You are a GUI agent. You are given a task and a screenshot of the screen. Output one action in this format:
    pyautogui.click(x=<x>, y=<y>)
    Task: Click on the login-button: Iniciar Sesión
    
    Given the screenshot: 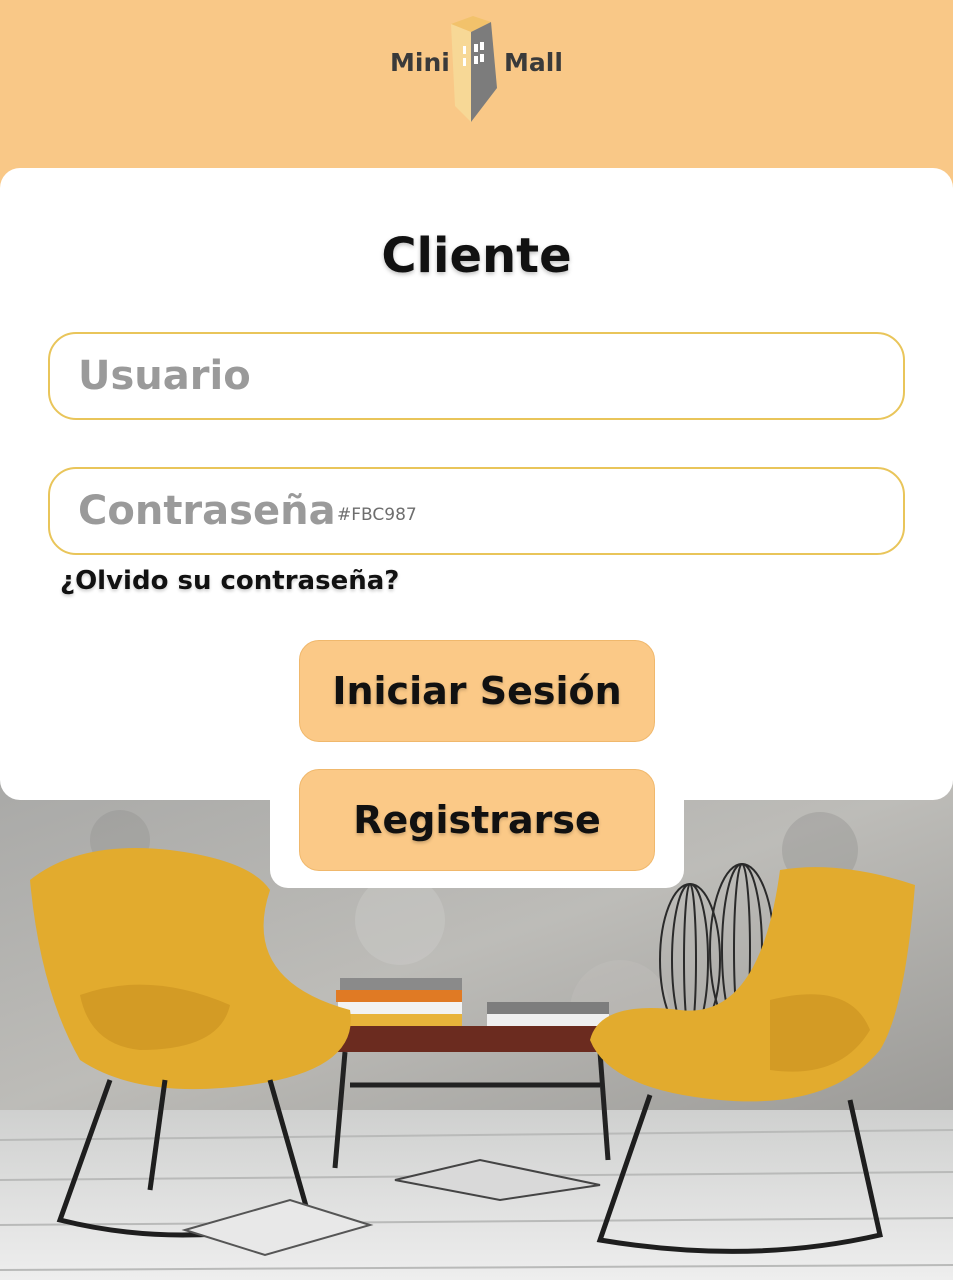 What is the action you would take?
    pyautogui.click(x=477, y=691)
    